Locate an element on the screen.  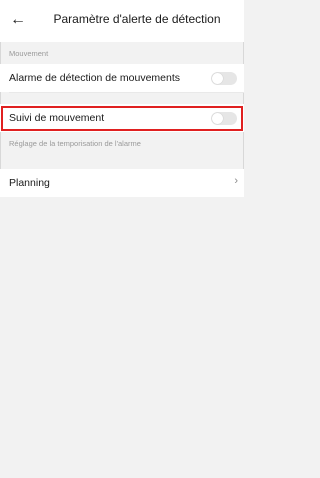
back-button: ← is located at coordinates (18, 20).